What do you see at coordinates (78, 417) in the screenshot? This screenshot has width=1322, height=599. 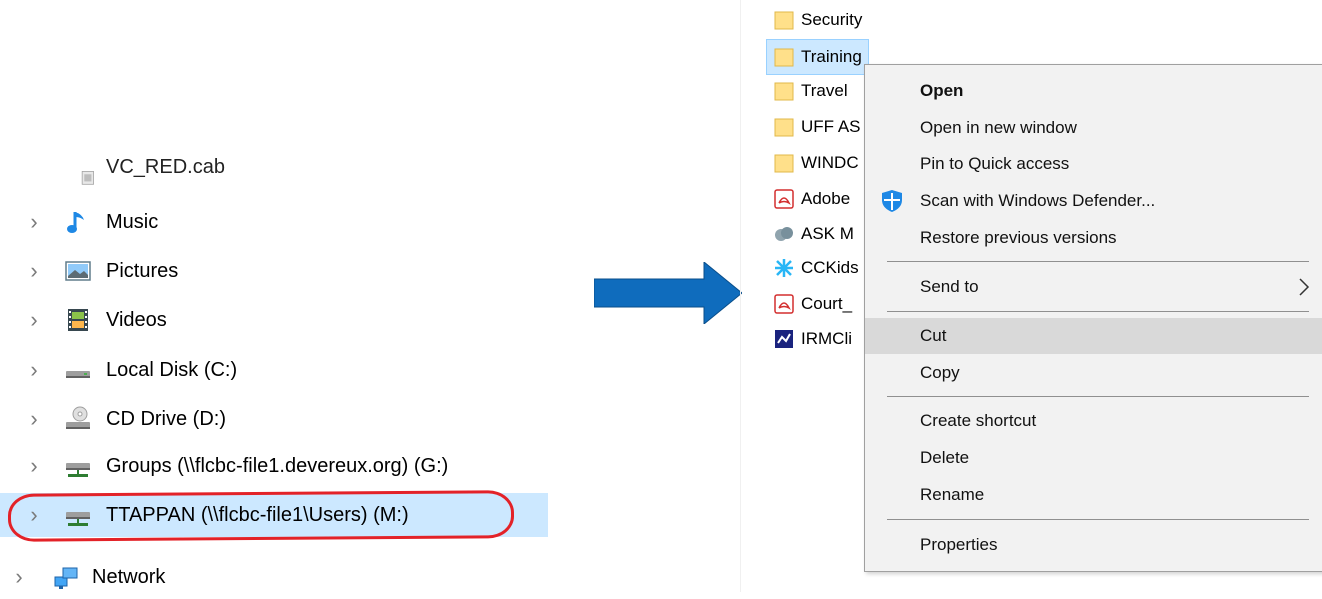 I see `cd-drive-icon` at bounding box center [78, 417].